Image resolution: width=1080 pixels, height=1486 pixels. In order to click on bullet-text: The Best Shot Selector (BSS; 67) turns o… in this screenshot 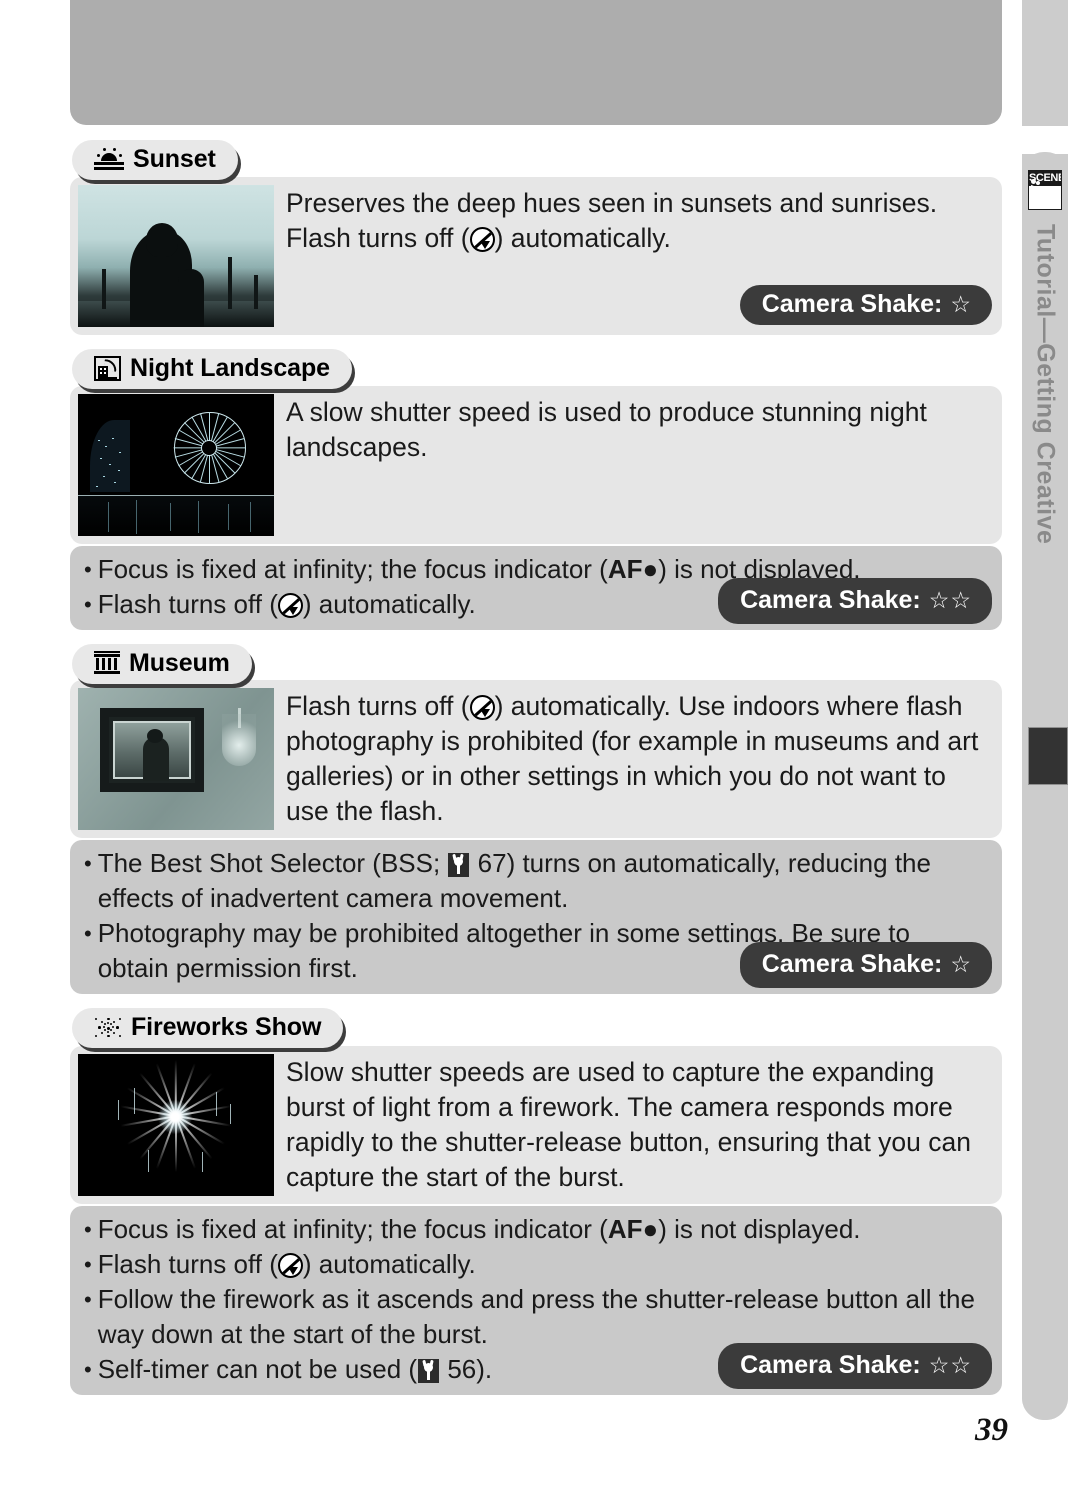, I will do `click(514, 880)`.